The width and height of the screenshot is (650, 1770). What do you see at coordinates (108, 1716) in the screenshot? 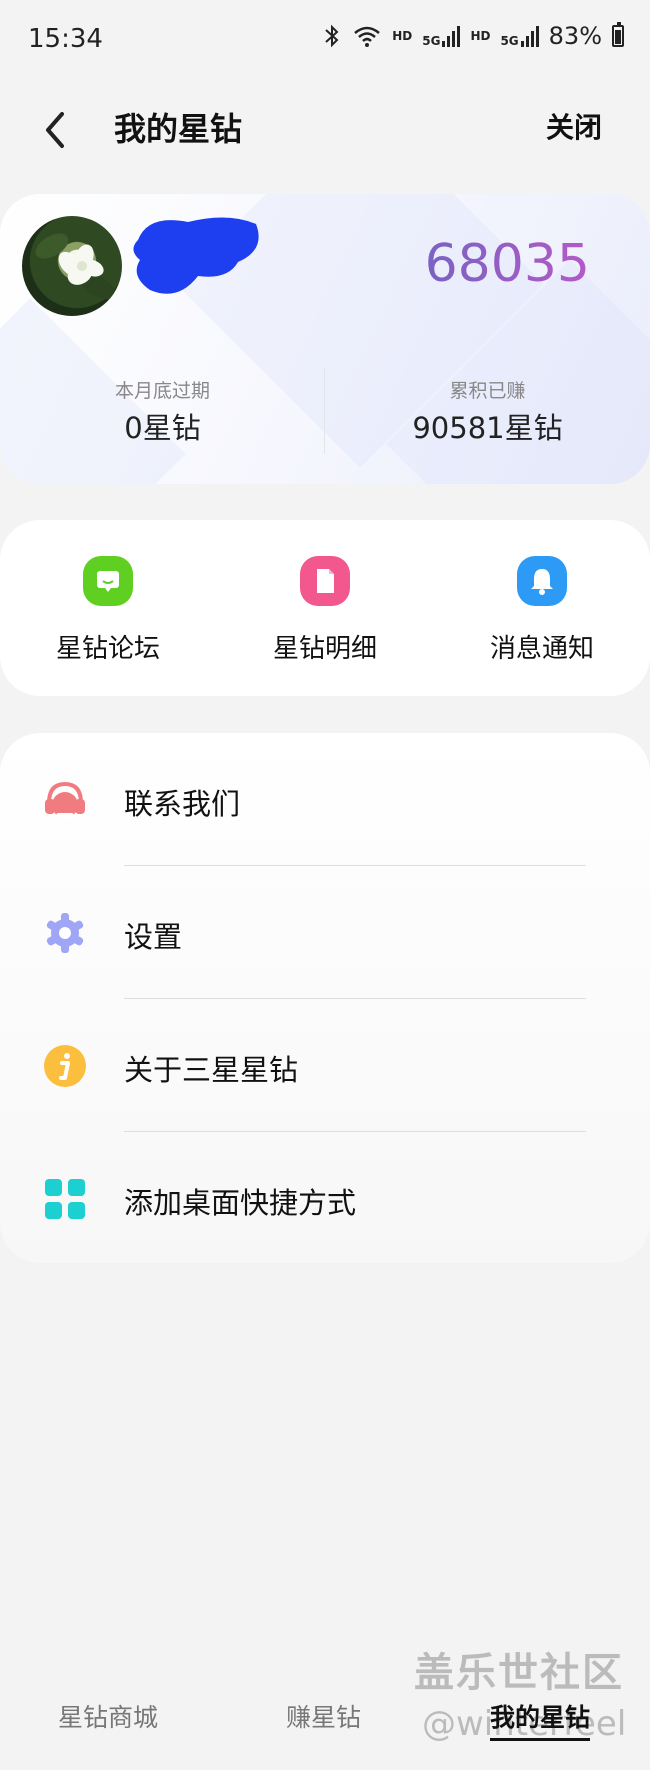
I see `nav-tab-store: 星钻商城` at bounding box center [108, 1716].